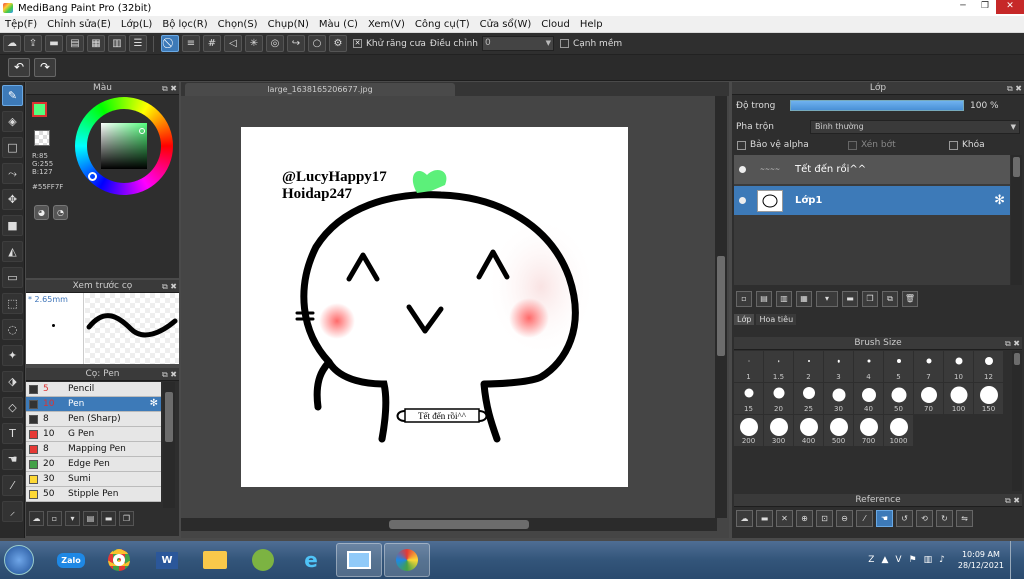 This screenshot has width=1024, height=579. I want to click on duplicate-layer-icon: ❐, so click(870, 299).